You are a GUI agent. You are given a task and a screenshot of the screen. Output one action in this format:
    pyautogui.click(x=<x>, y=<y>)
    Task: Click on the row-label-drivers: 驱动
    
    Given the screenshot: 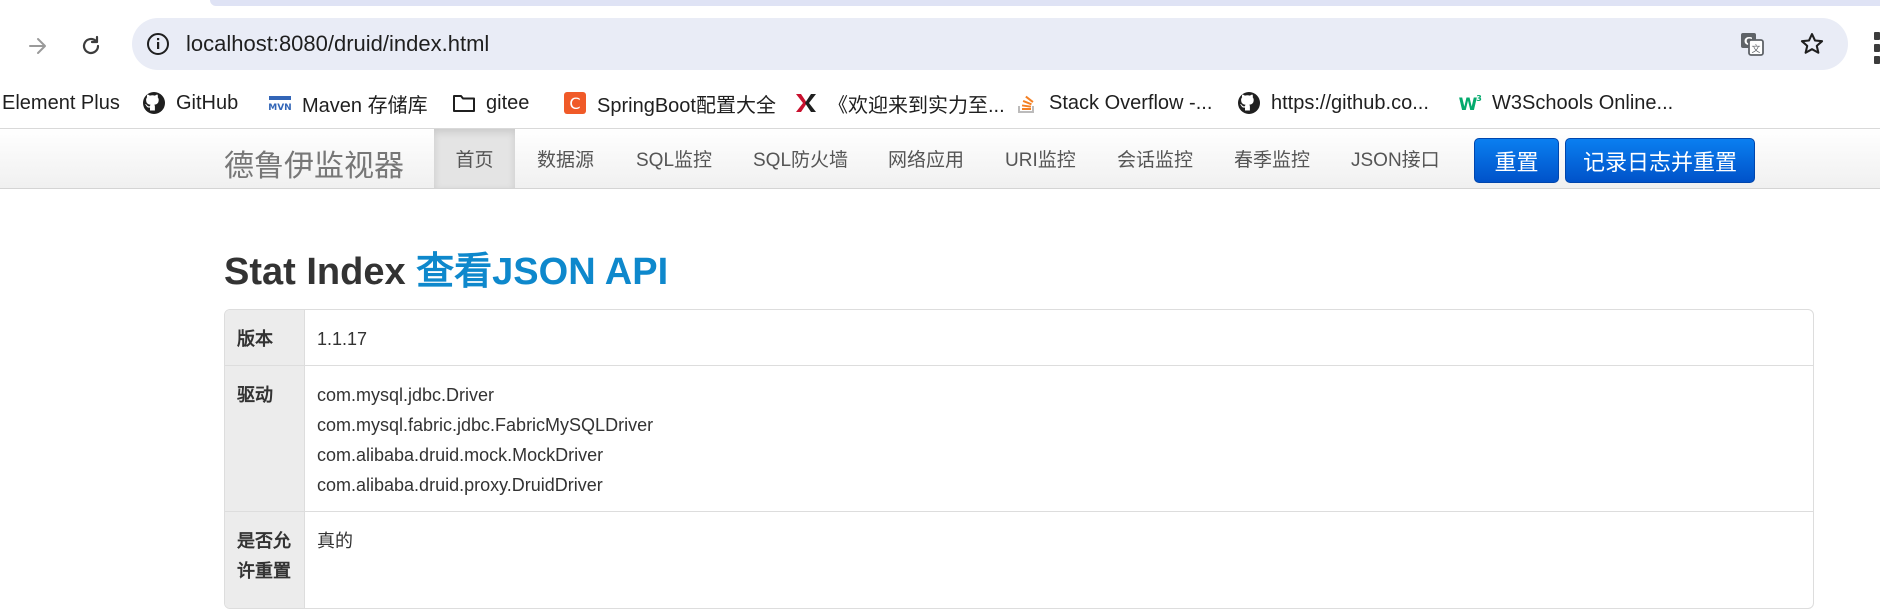 What is the action you would take?
    pyautogui.click(x=255, y=395)
    